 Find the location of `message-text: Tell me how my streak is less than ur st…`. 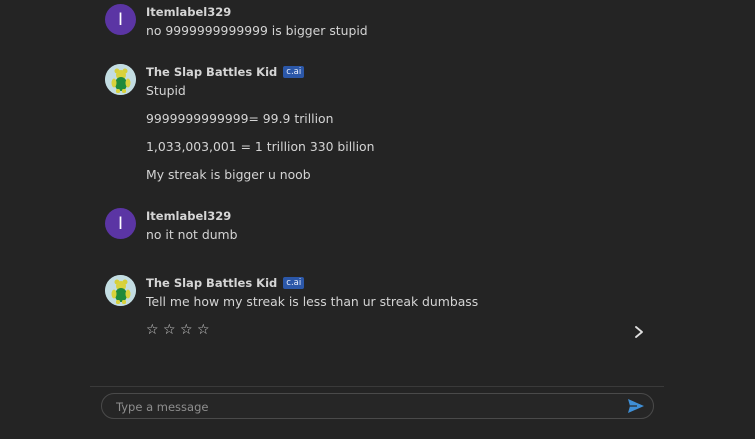

message-text: Tell me how my streak is less than ur st… is located at coordinates (312, 301).